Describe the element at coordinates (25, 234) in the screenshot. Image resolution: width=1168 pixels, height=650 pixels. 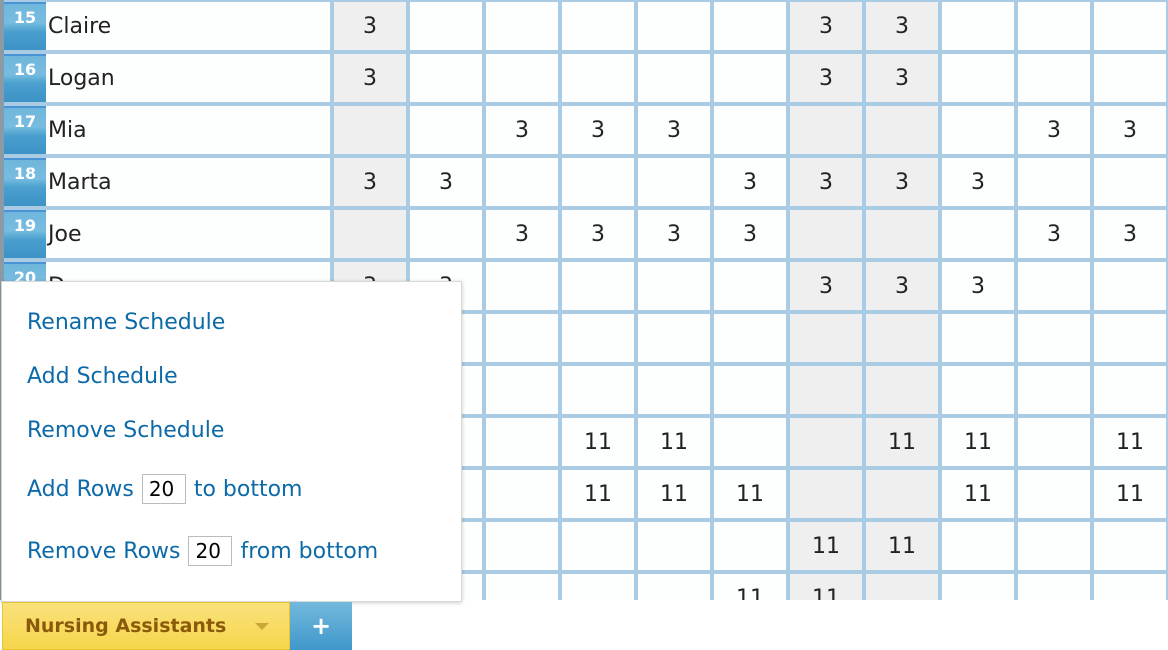
I see `row-number: 19` at that location.